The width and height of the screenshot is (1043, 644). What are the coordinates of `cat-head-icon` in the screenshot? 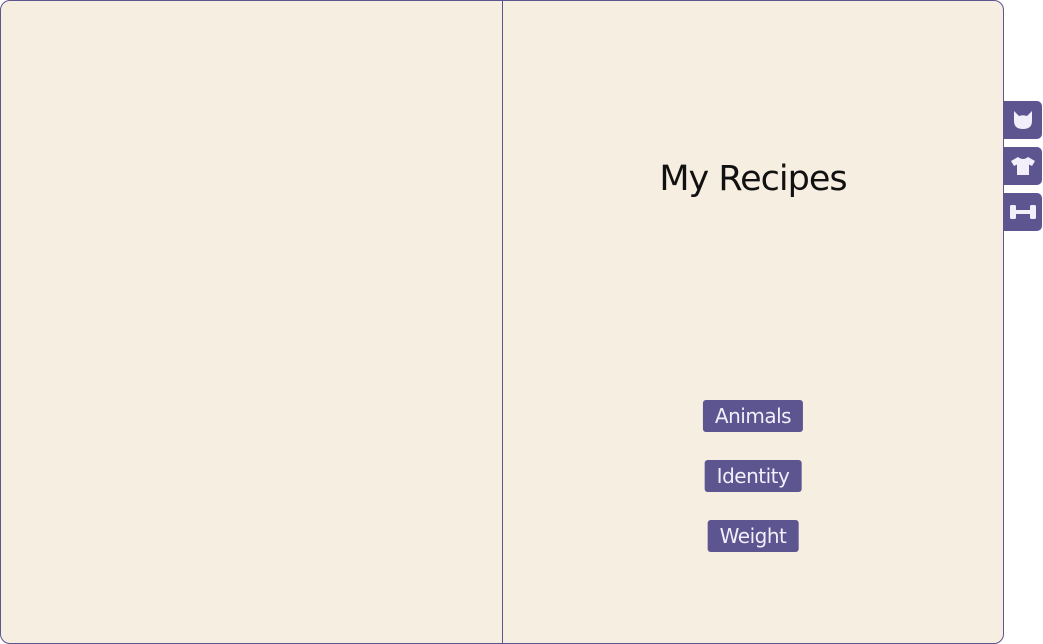 It's located at (1022, 120).